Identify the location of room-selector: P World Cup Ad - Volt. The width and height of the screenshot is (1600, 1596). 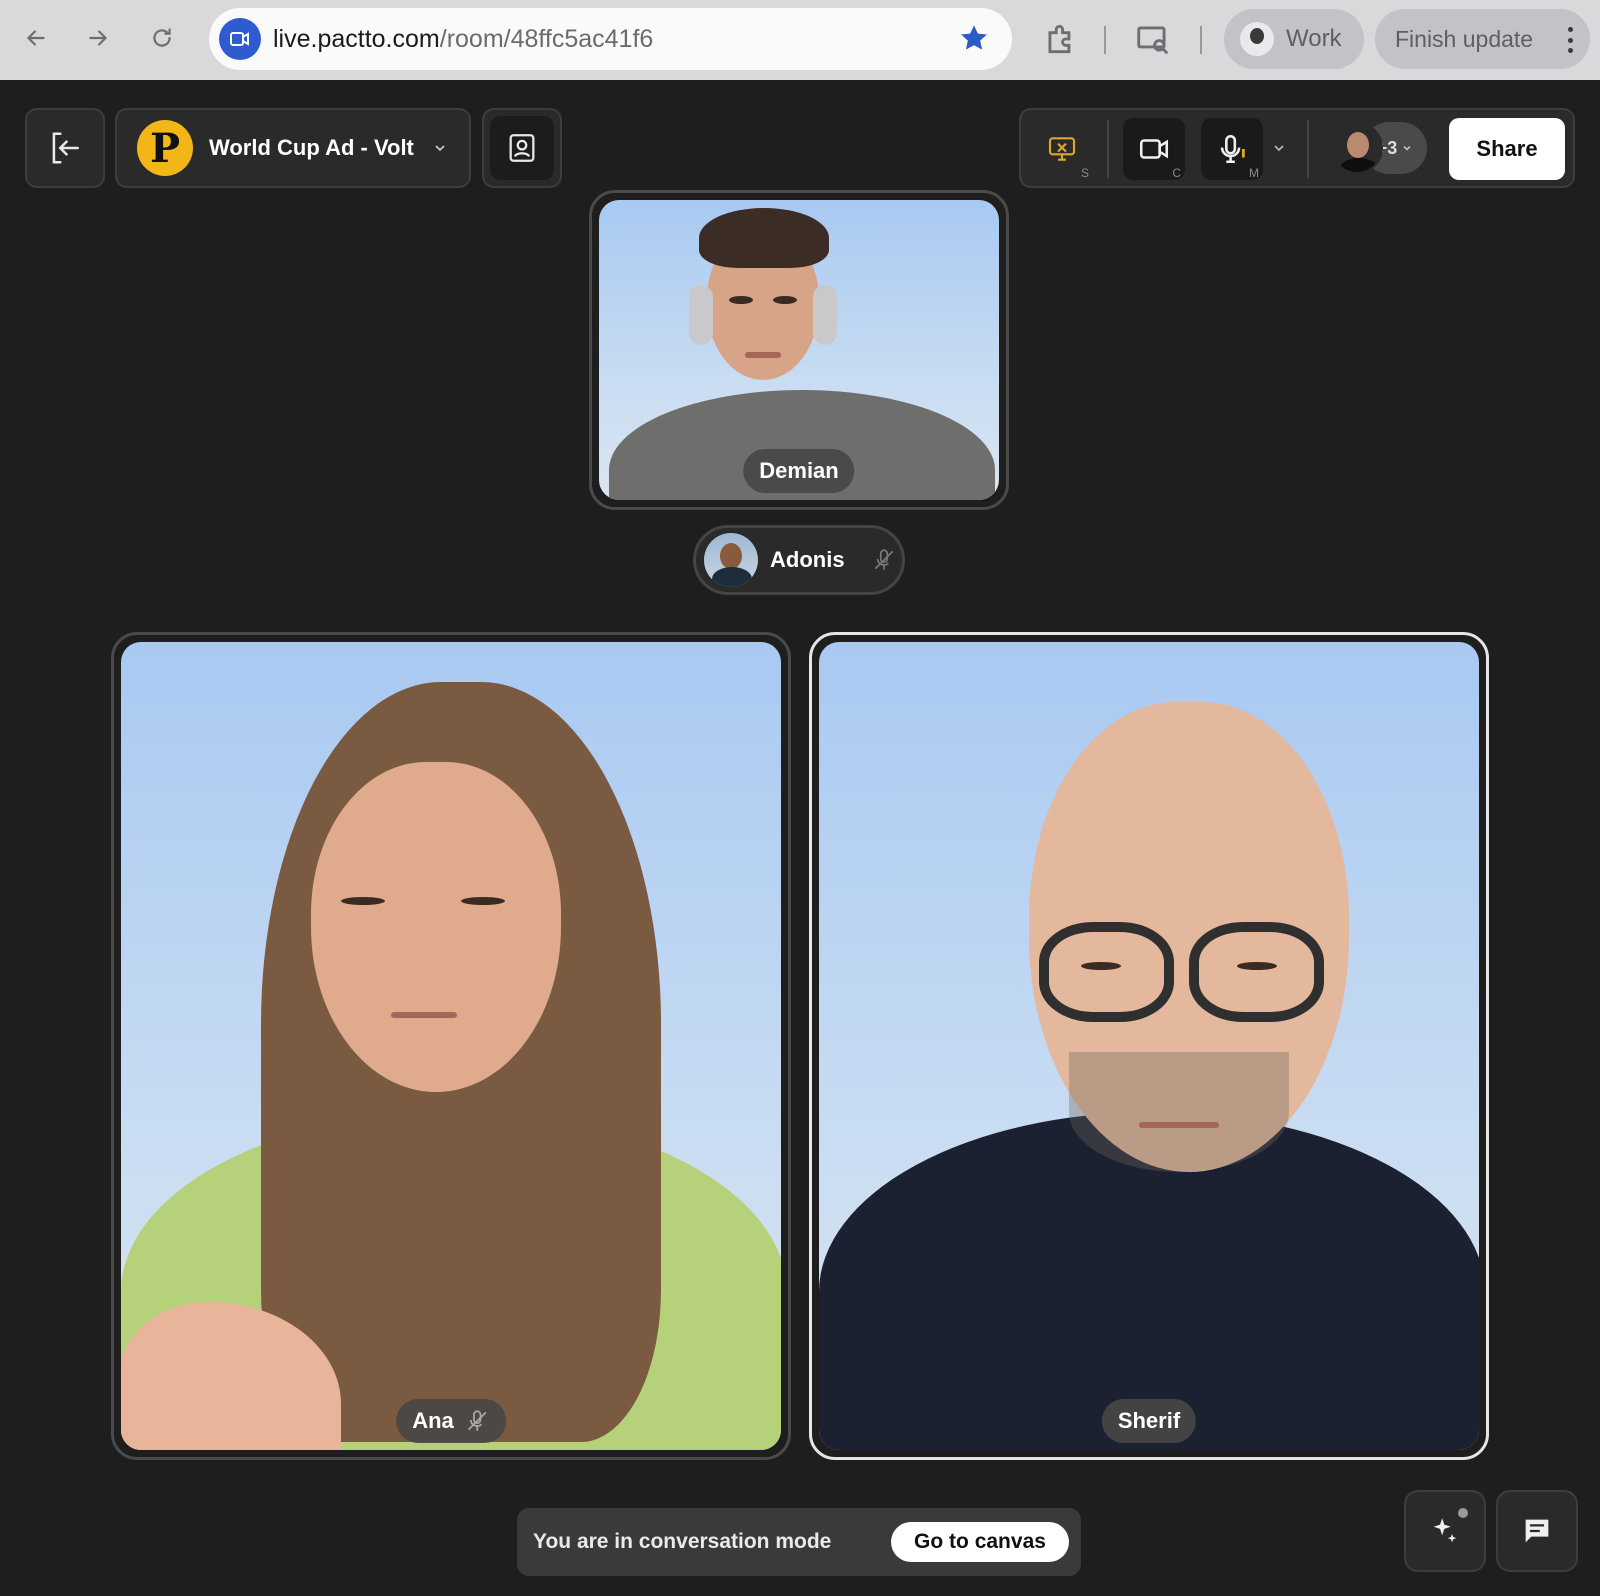
(293, 148).